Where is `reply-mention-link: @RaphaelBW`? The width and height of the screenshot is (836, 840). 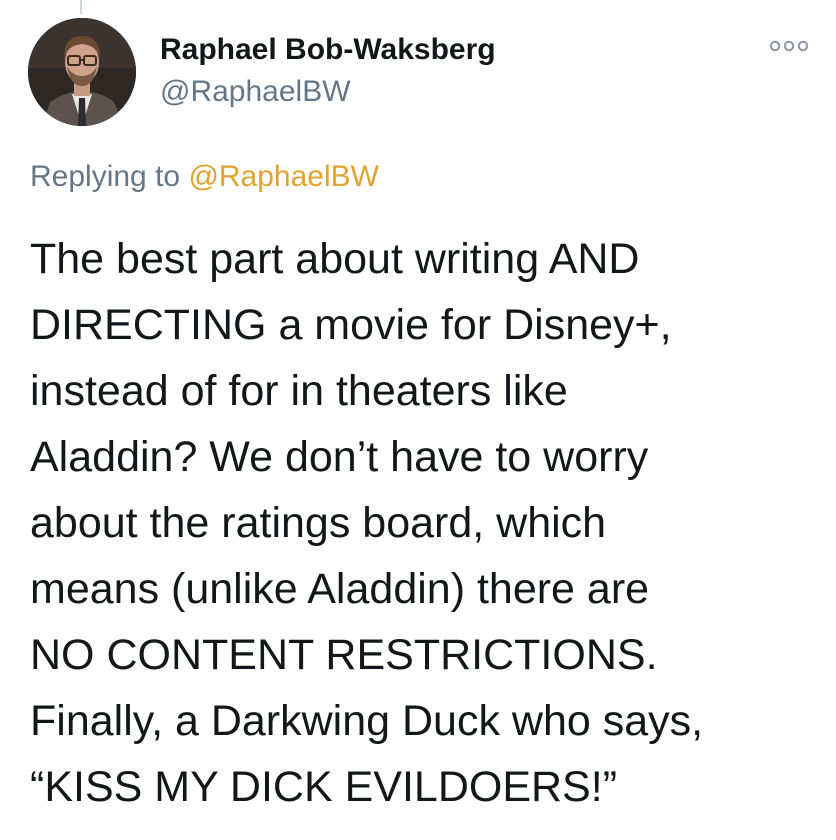 reply-mention-link: @RaphaelBW is located at coordinates (283, 176).